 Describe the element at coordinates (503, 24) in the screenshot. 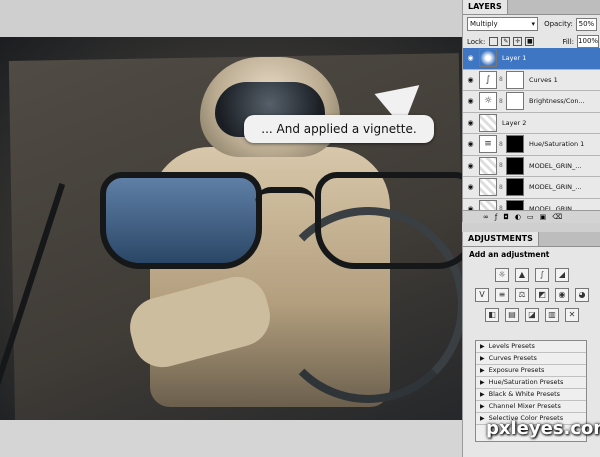

I see `blend-mode-select: Multiply ▾` at that location.